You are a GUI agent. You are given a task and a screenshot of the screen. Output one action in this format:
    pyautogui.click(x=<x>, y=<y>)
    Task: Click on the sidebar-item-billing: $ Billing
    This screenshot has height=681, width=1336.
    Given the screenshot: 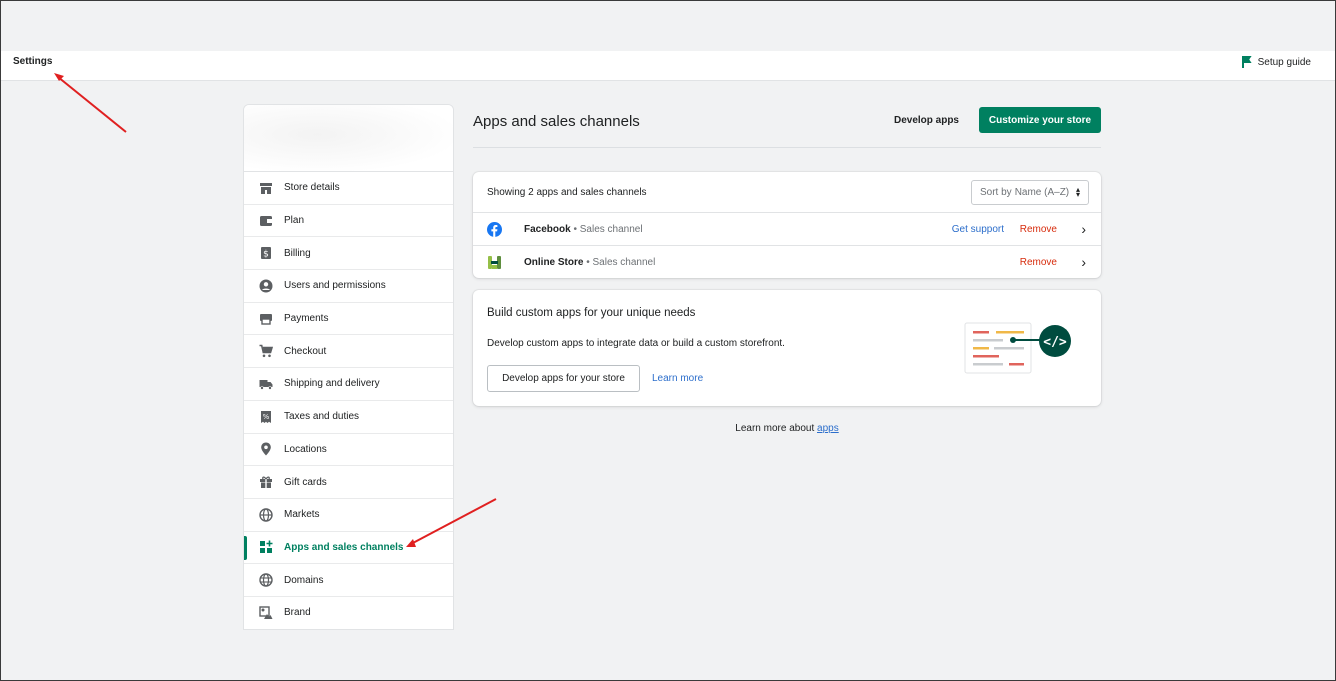 What is the action you would take?
    pyautogui.click(x=348, y=254)
    